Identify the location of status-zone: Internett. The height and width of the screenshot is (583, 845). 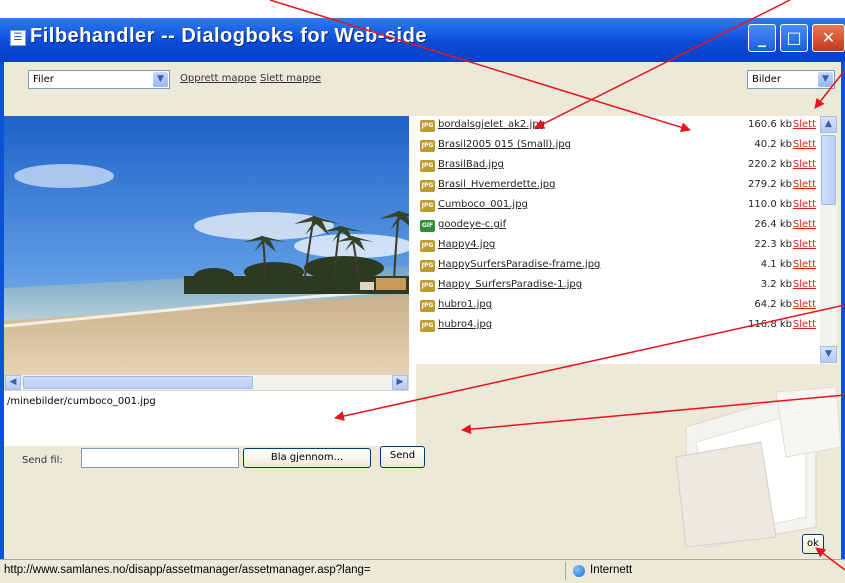
(611, 570).